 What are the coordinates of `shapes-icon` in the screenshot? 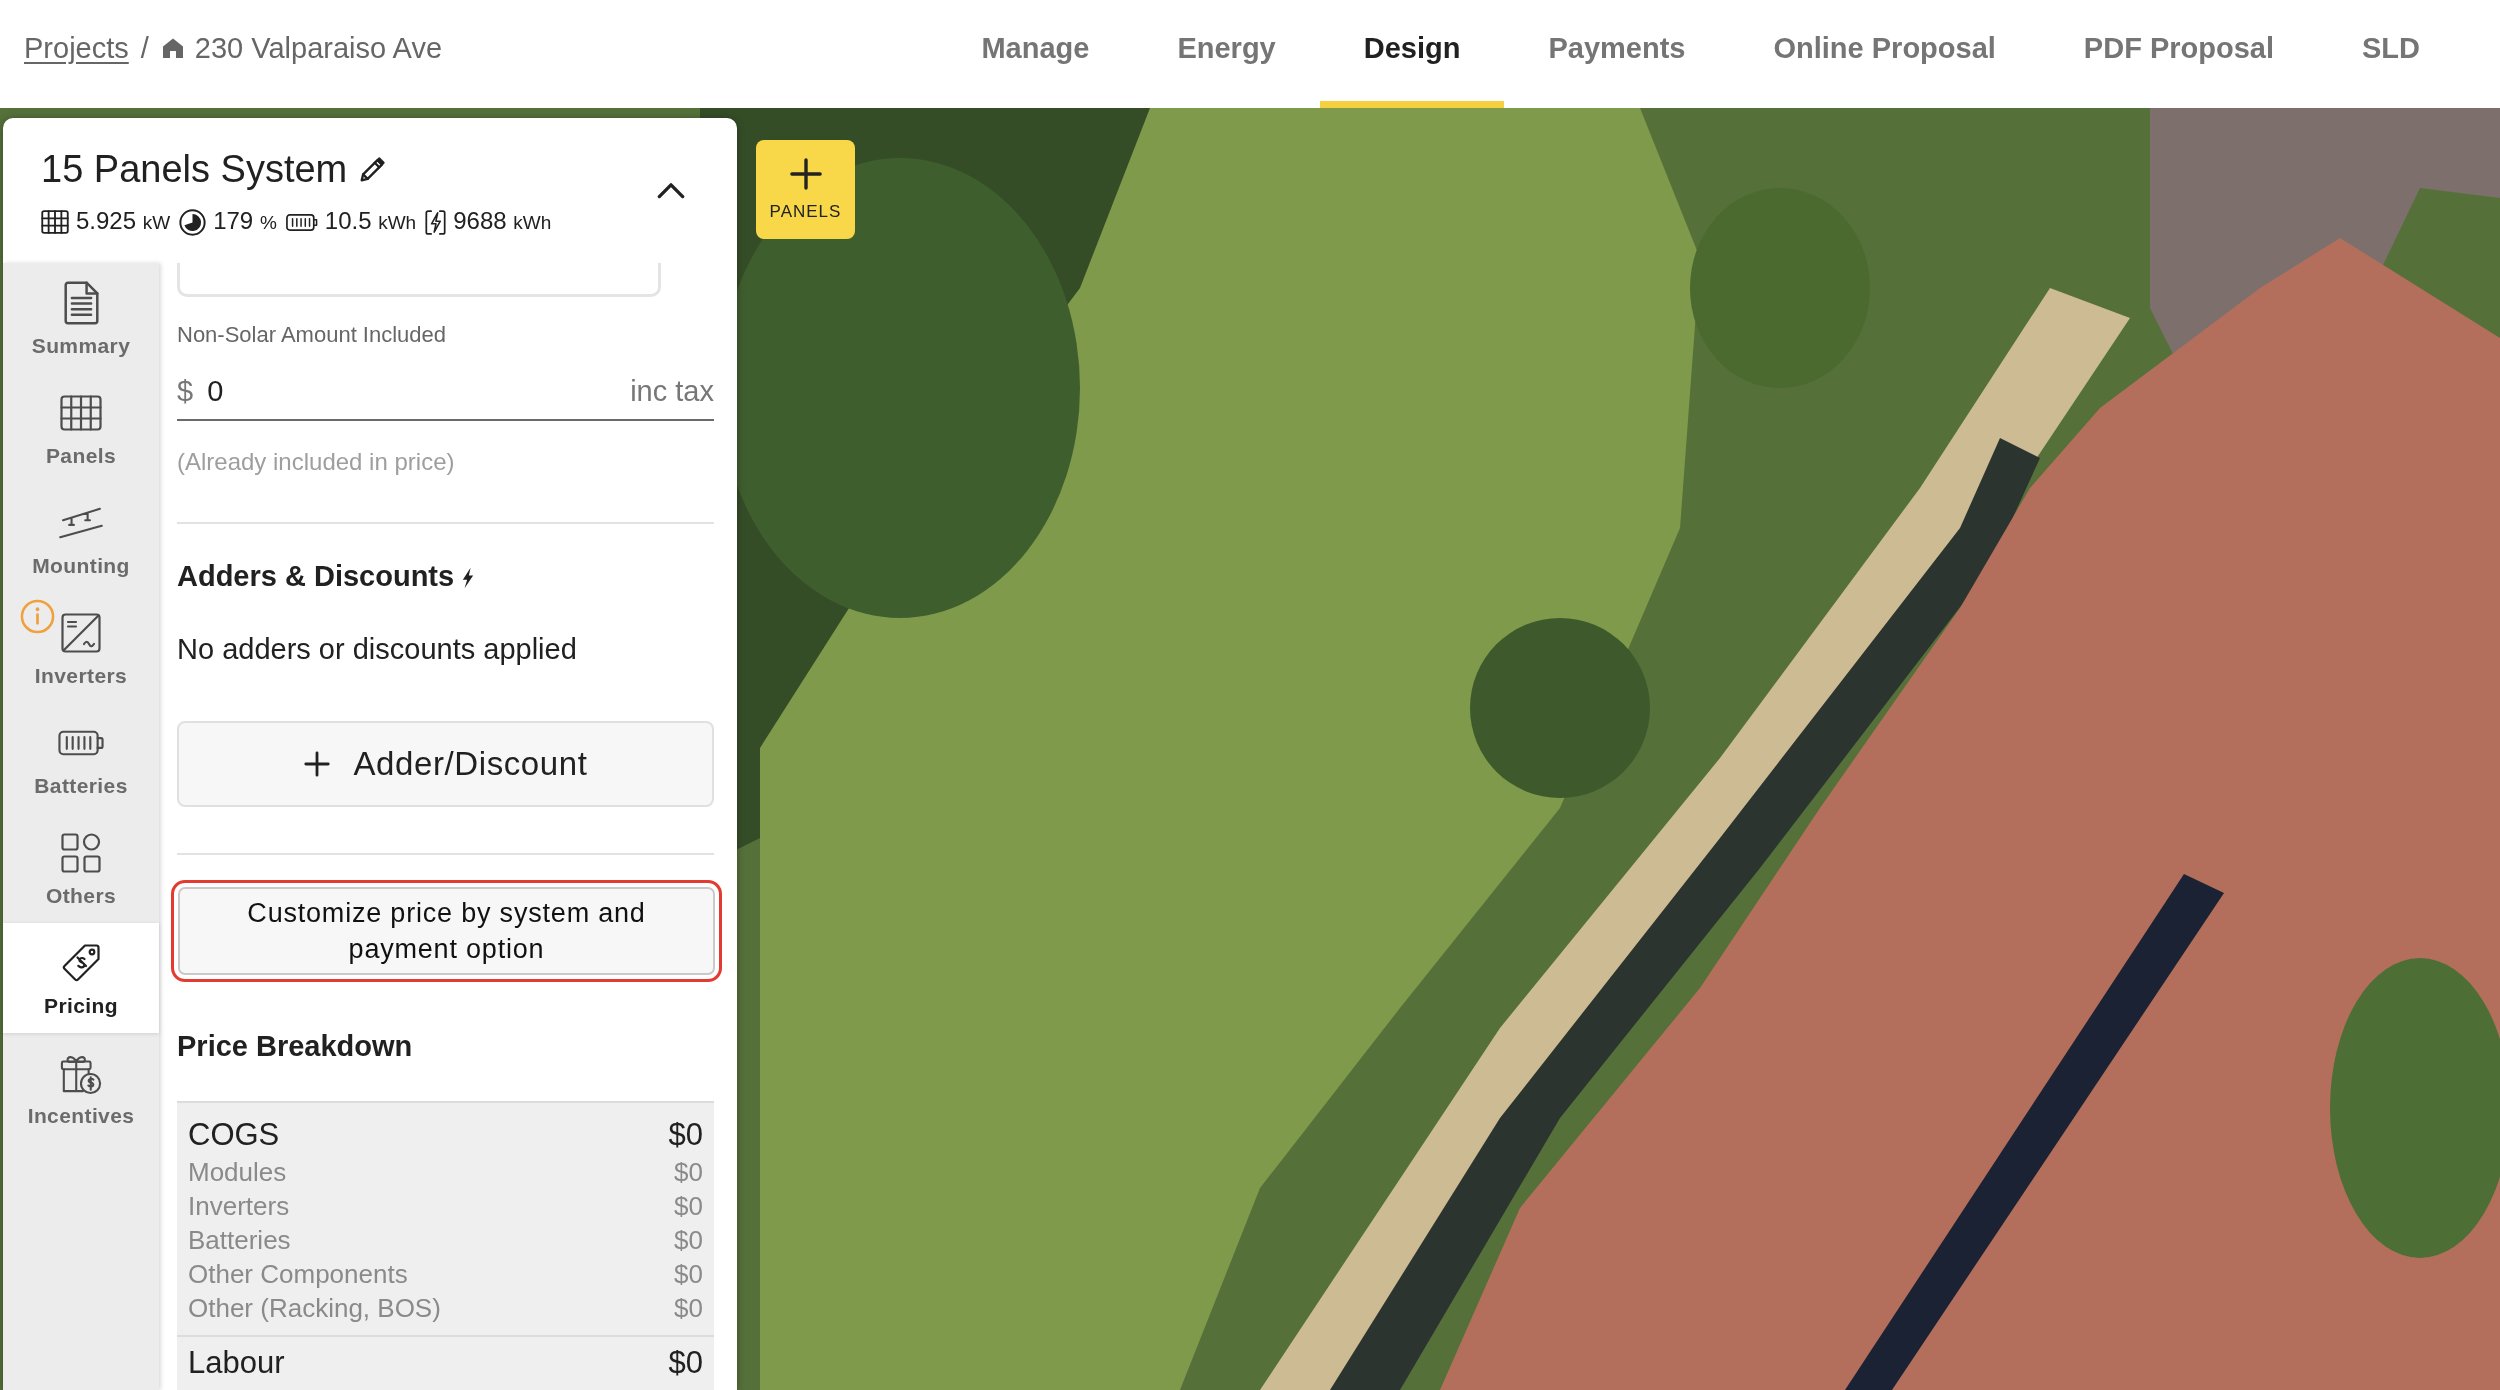 It's located at (81, 853).